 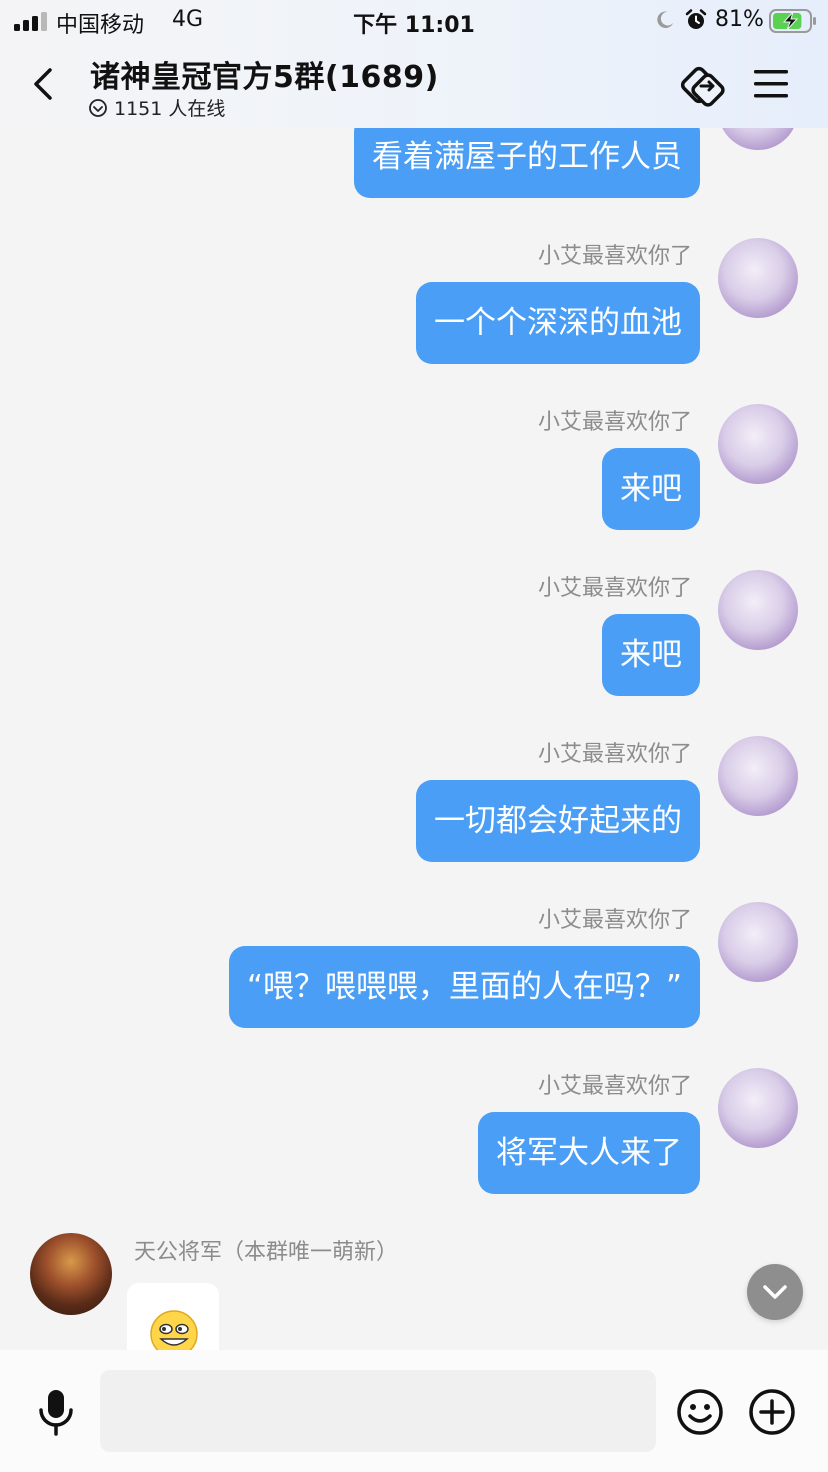 I want to click on microphone-icon, so click(x=56, y=1412).